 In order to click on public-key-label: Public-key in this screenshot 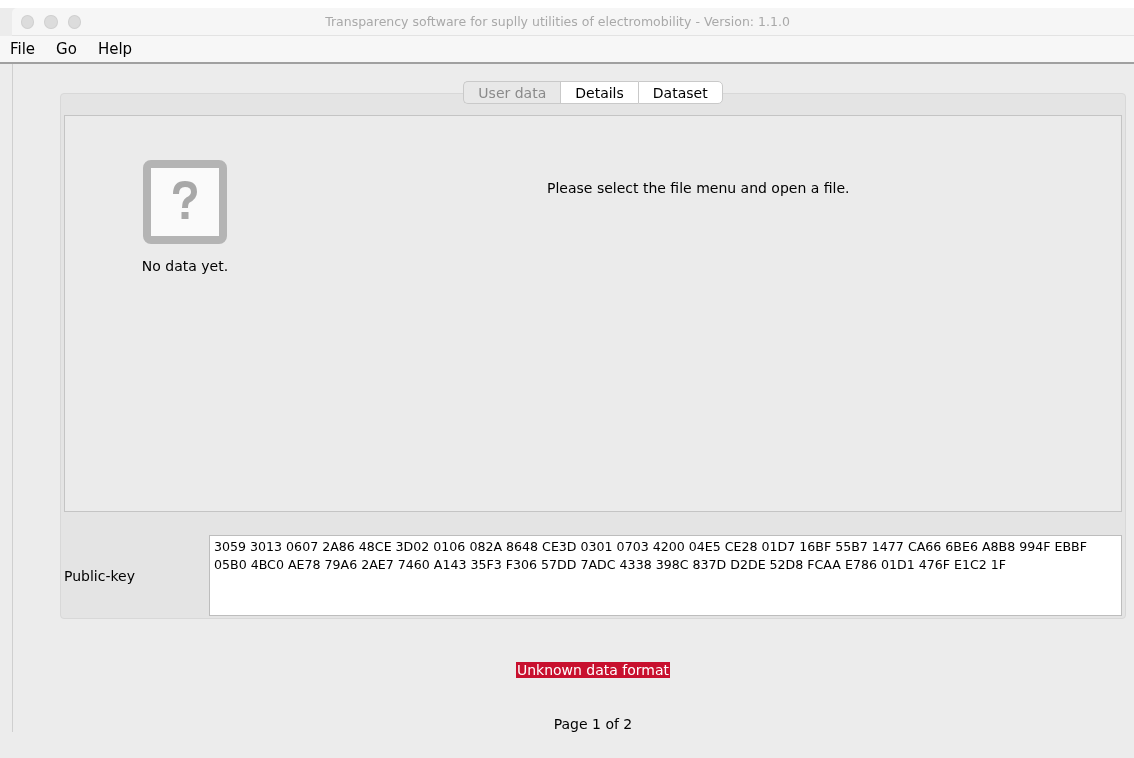, I will do `click(100, 575)`.